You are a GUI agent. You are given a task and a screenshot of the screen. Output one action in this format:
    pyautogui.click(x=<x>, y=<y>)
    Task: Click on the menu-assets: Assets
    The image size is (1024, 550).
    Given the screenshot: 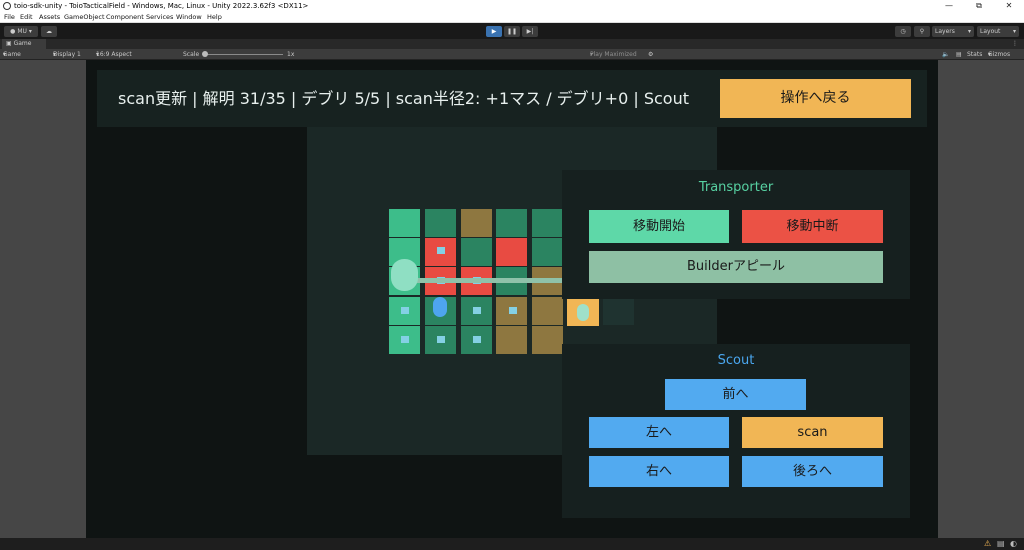 What is the action you would take?
    pyautogui.click(x=49, y=17)
    